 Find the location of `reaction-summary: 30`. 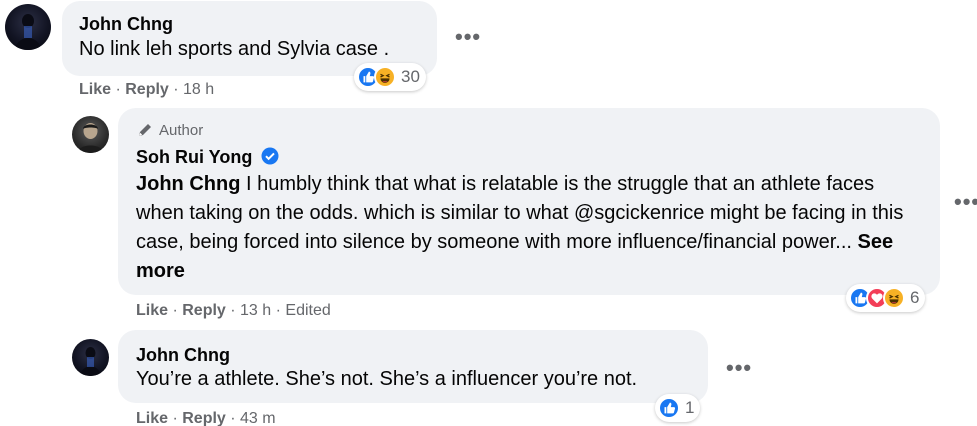

reaction-summary: 30 is located at coordinates (390, 77).